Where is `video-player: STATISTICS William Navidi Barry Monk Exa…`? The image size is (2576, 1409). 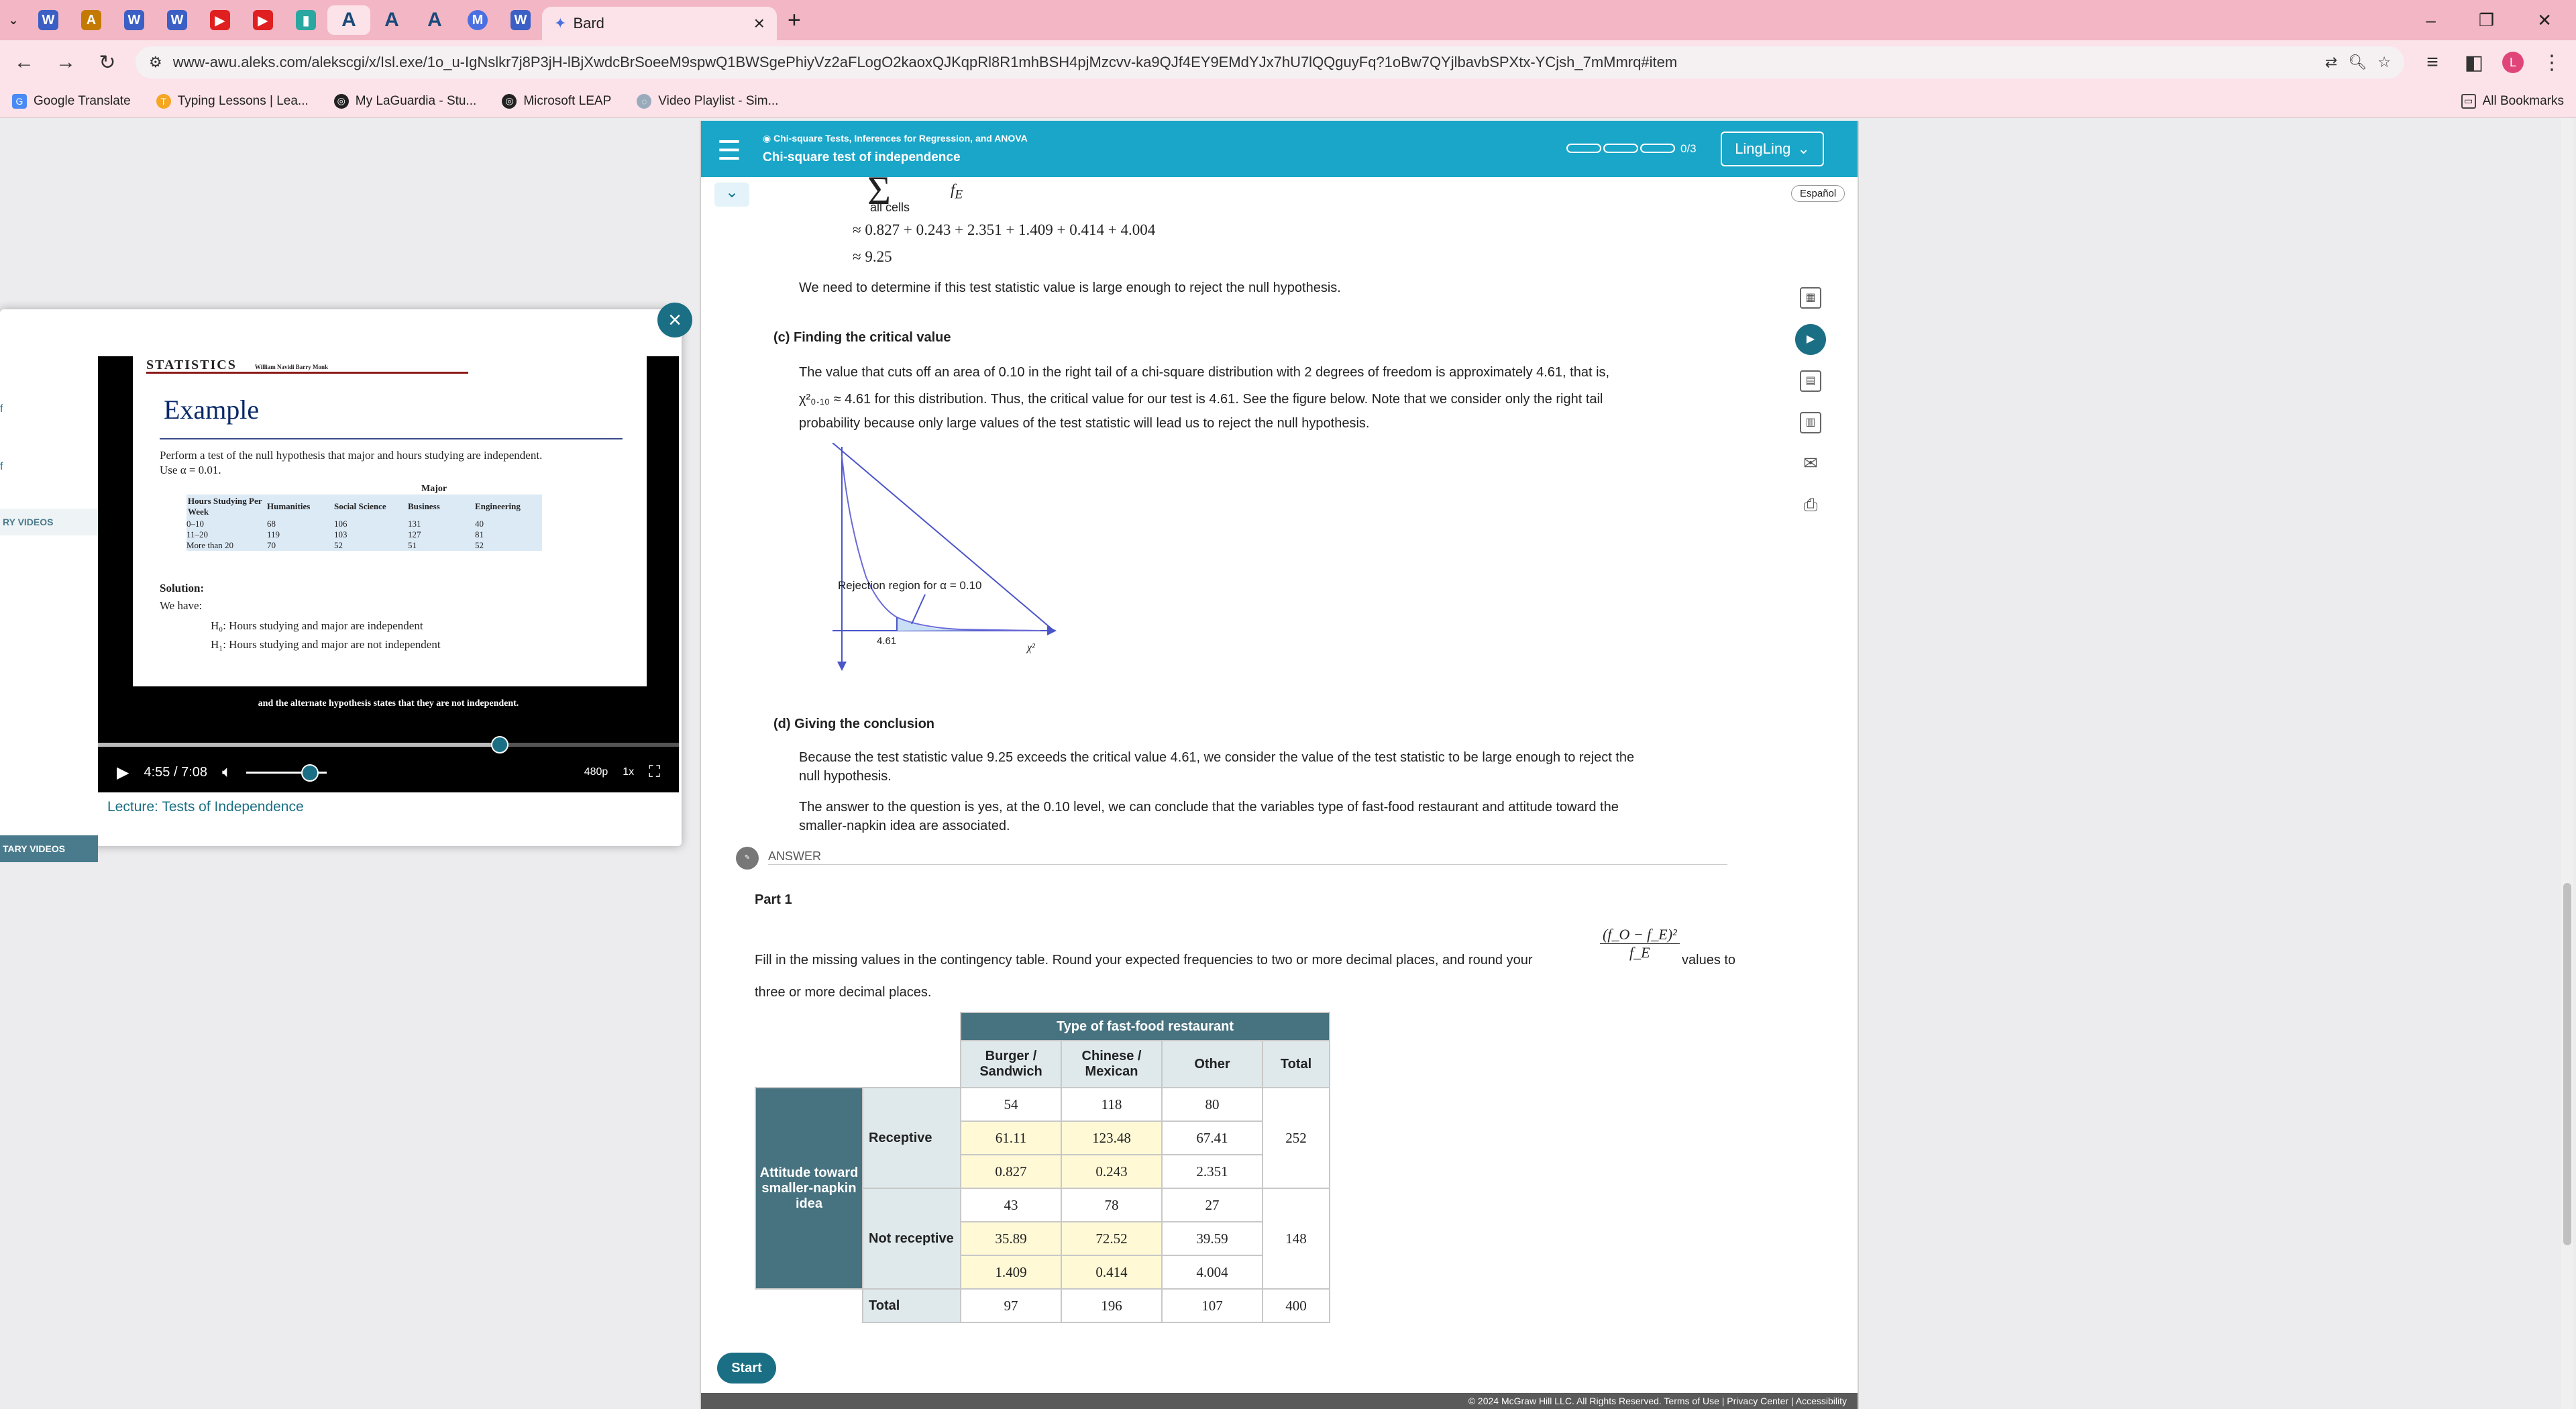
video-player: STATISTICS William Navidi Barry Monk Exa… is located at coordinates (388, 574).